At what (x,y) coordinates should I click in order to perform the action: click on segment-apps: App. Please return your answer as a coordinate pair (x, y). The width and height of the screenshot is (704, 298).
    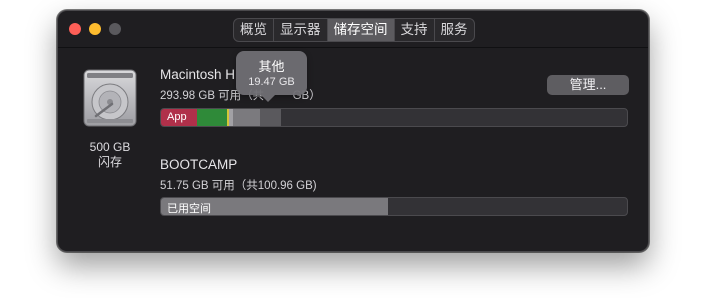
    Looking at the image, I should click on (179, 117).